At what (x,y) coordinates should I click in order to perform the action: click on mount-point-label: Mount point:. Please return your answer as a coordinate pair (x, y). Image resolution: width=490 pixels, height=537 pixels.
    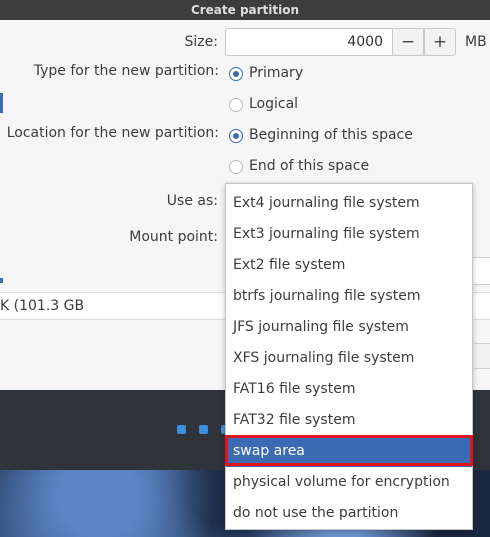
    Looking at the image, I should click on (173, 237).